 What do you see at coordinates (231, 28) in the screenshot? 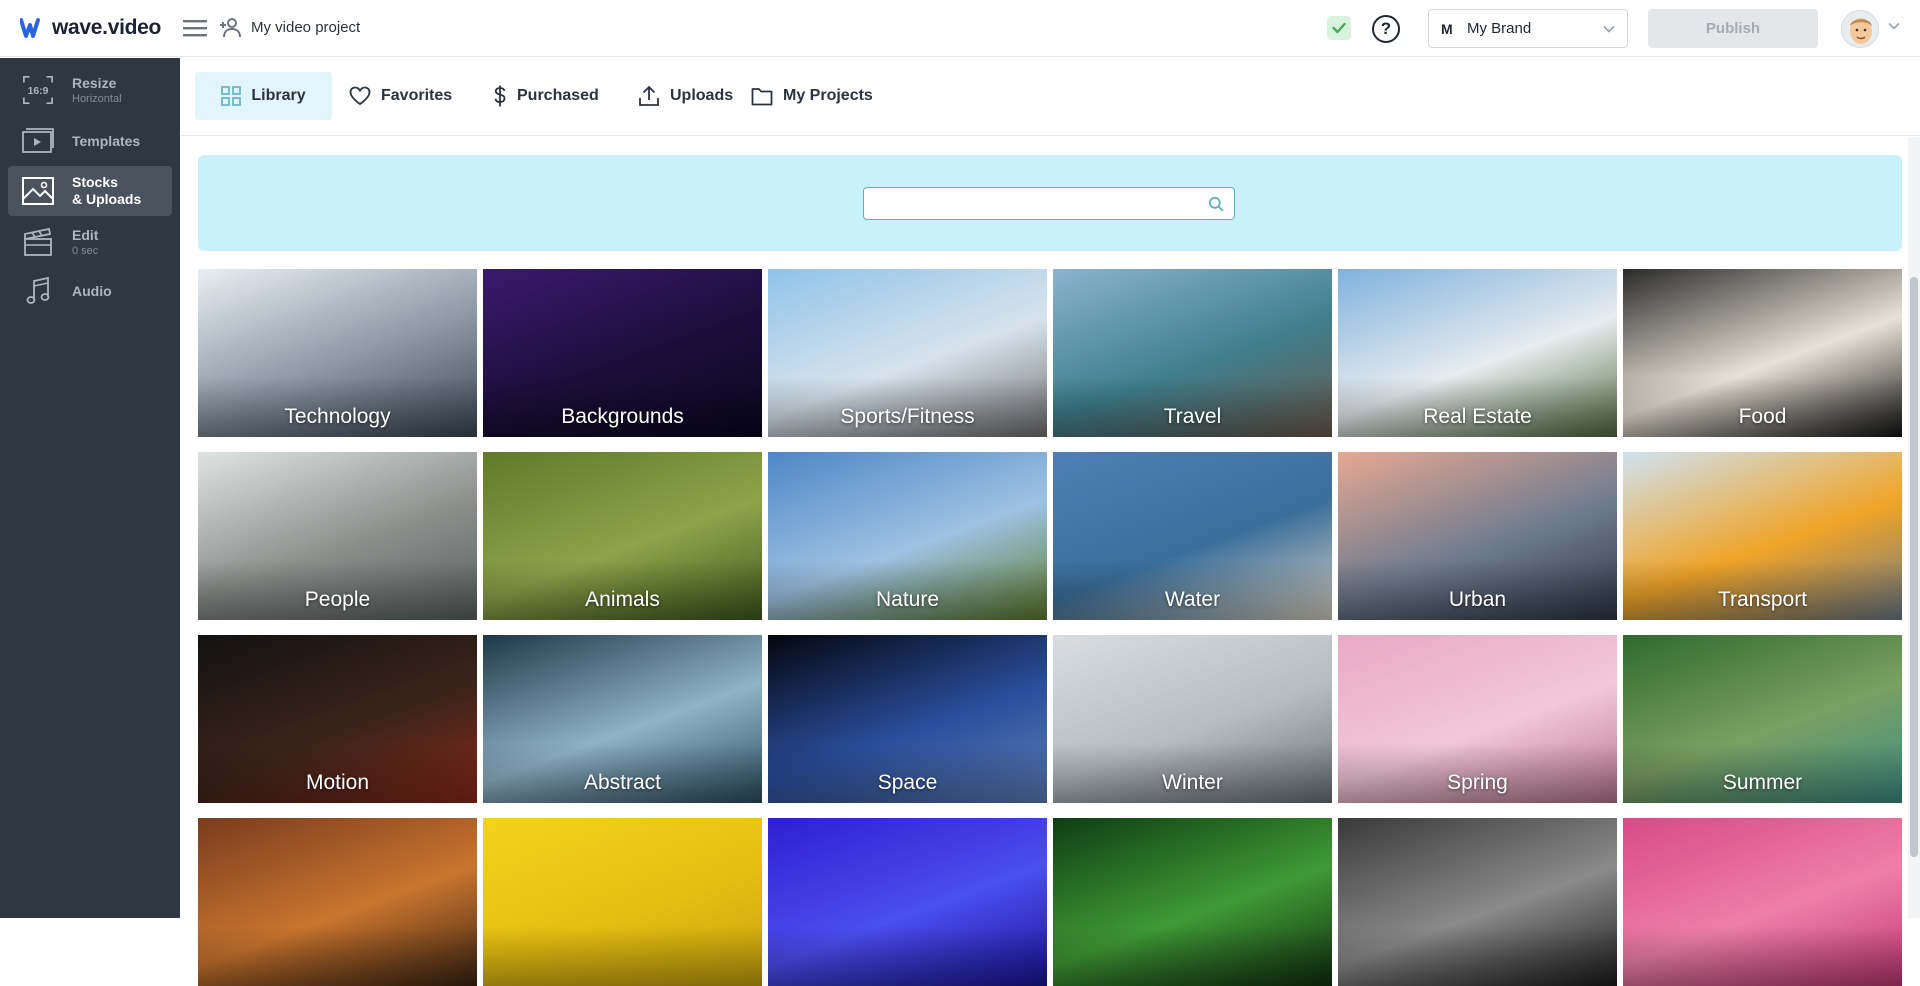
I see `add-user-icon` at bounding box center [231, 28].